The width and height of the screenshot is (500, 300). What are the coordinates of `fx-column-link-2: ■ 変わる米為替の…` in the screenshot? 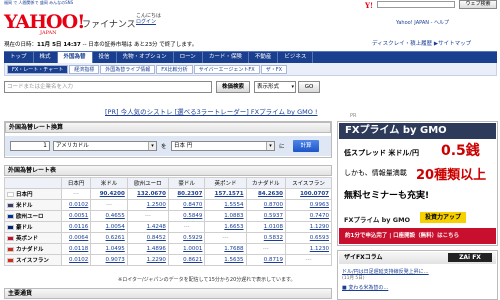 It's located at (365, 287).